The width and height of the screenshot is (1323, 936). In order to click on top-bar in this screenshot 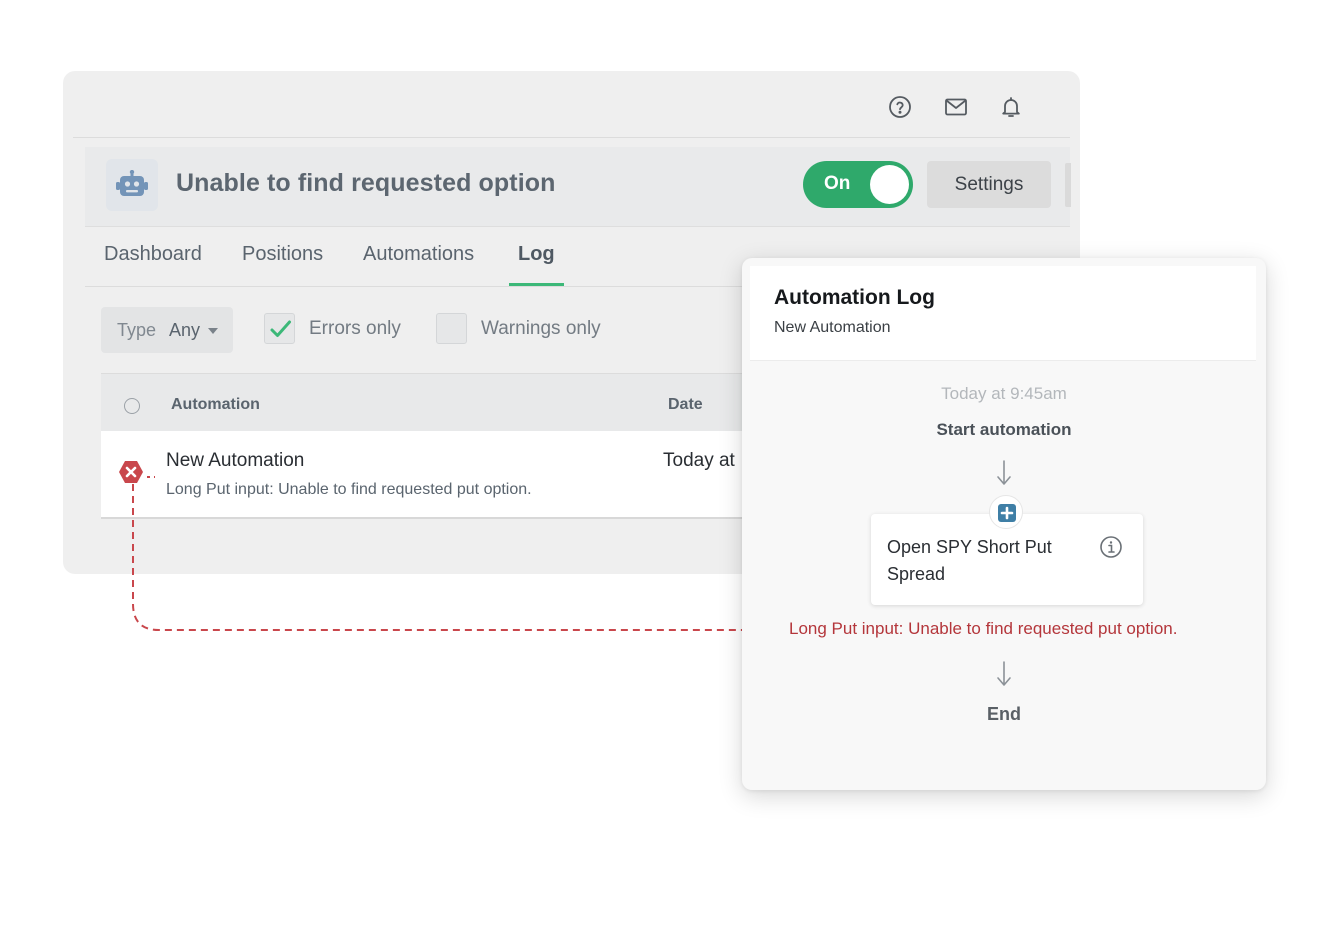, I will do `click(571, 104)`.